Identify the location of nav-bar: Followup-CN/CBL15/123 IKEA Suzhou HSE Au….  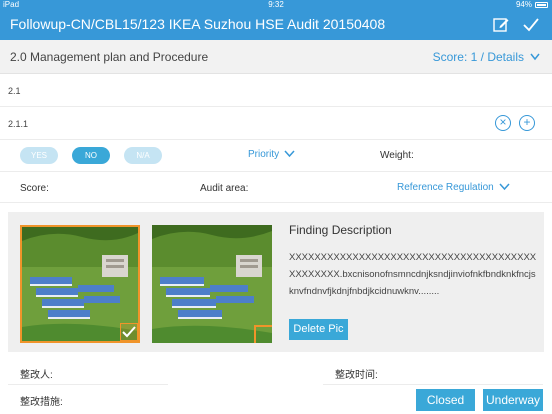
(276, 25).